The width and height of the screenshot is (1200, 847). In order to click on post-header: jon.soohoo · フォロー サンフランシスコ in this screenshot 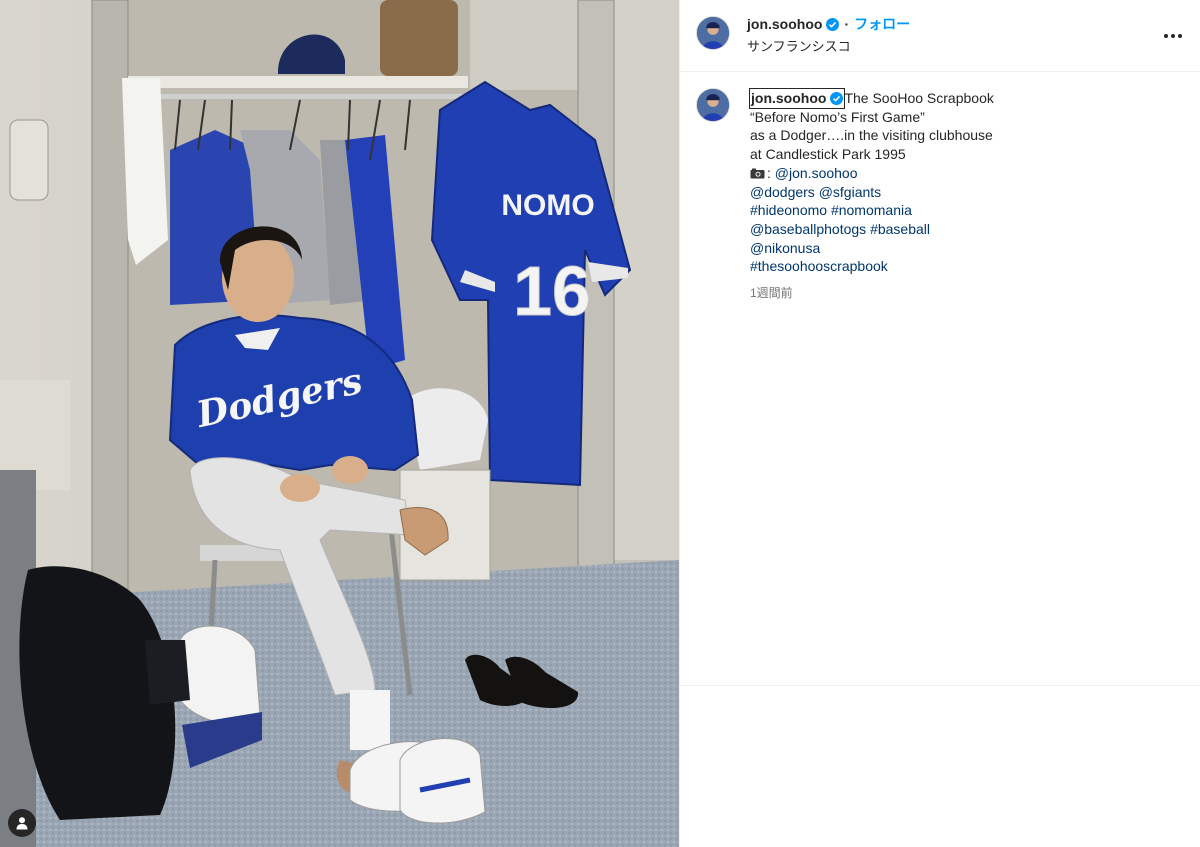, I will do `click(940, 36)`.